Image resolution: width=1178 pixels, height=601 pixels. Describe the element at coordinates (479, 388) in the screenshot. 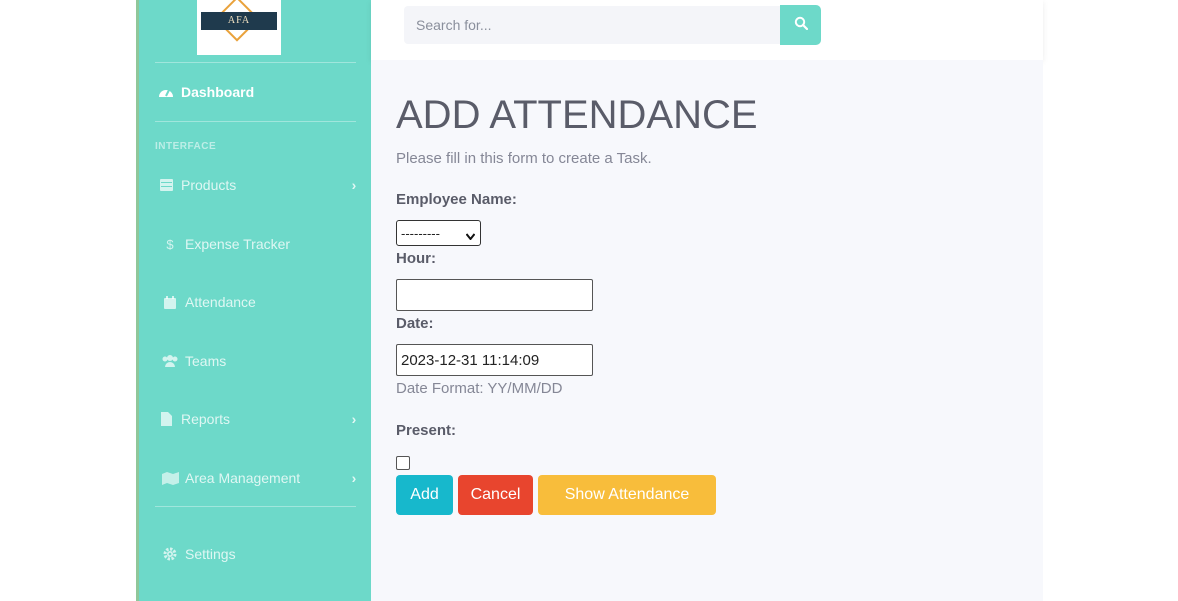

I see `date-format-hint: Date Format: YY/MM/DD` at that location.